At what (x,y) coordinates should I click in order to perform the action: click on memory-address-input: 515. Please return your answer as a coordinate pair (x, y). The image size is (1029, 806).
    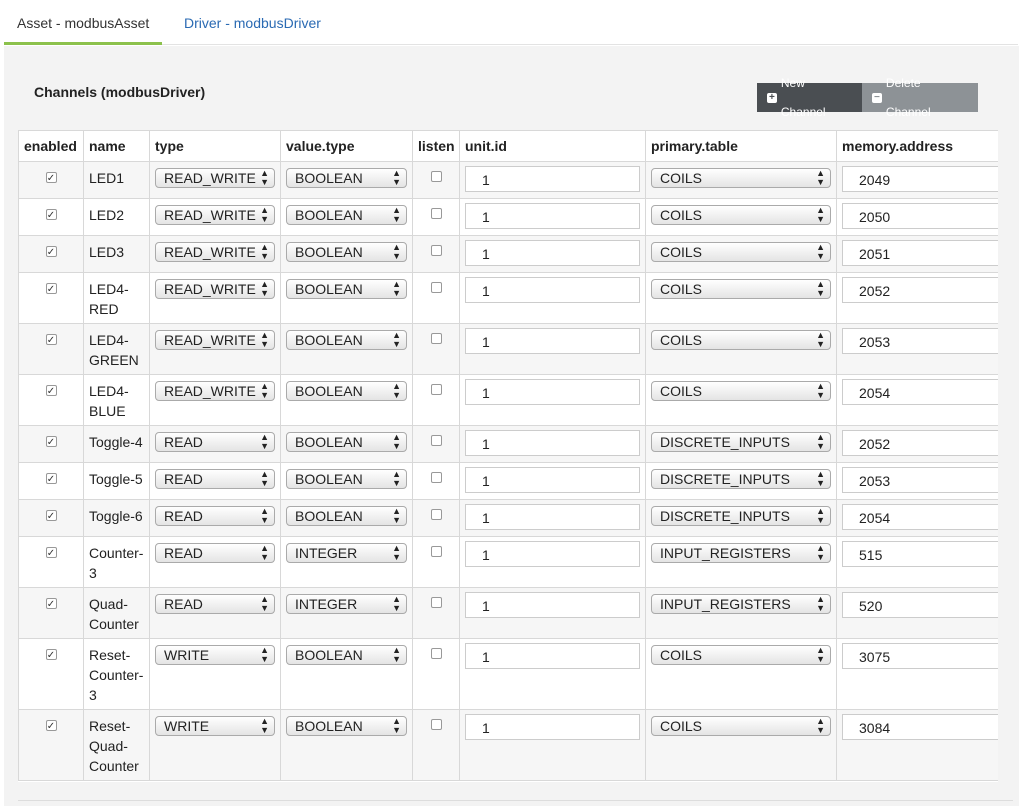
    Looking at the image, I should click on (920, 554).